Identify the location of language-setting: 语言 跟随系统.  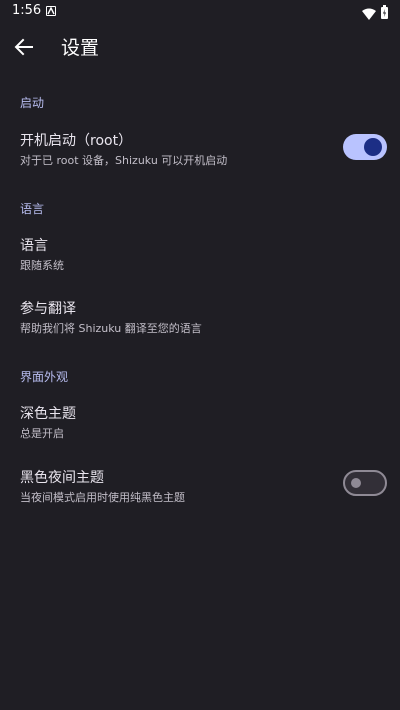
(200, 256).